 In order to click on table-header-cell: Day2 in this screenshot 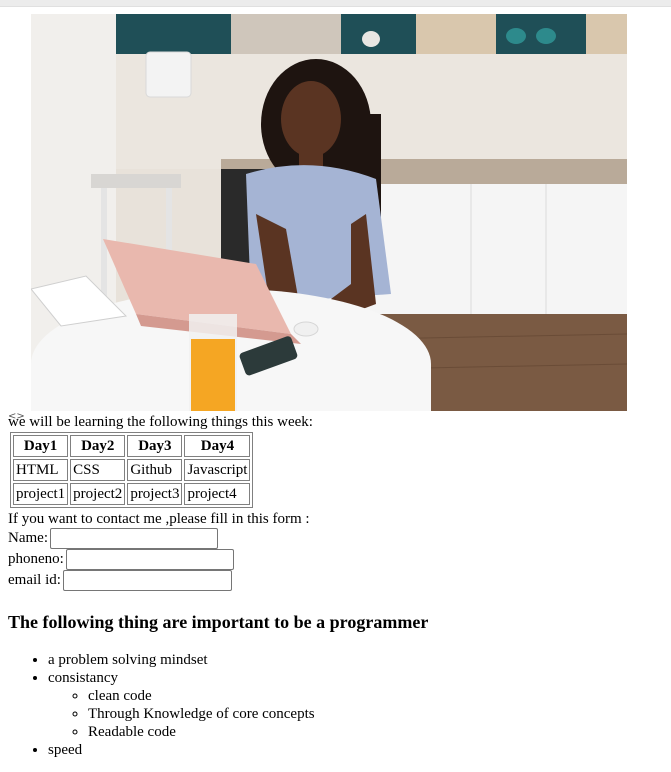, I will do `click(98, 446)`.